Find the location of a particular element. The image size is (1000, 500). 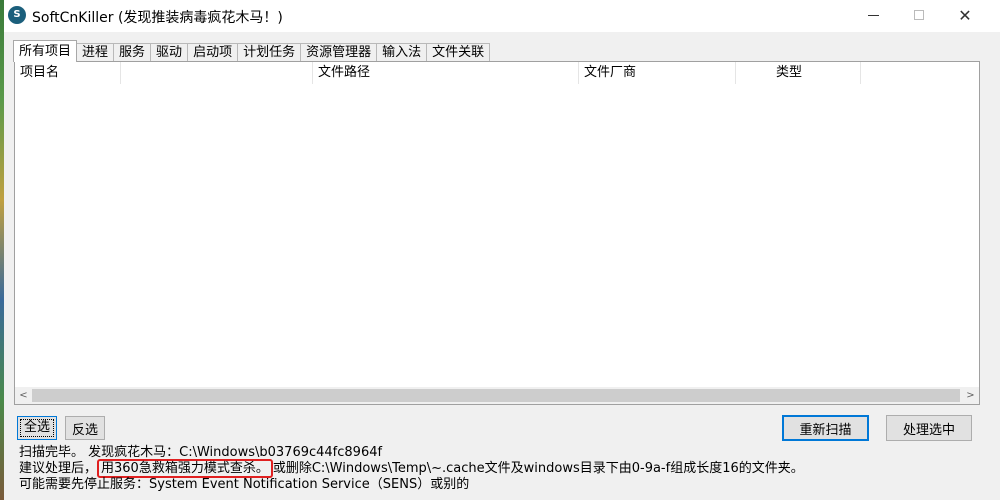

column-header-item-name: 项目名 is located at coordinates (68, 73).